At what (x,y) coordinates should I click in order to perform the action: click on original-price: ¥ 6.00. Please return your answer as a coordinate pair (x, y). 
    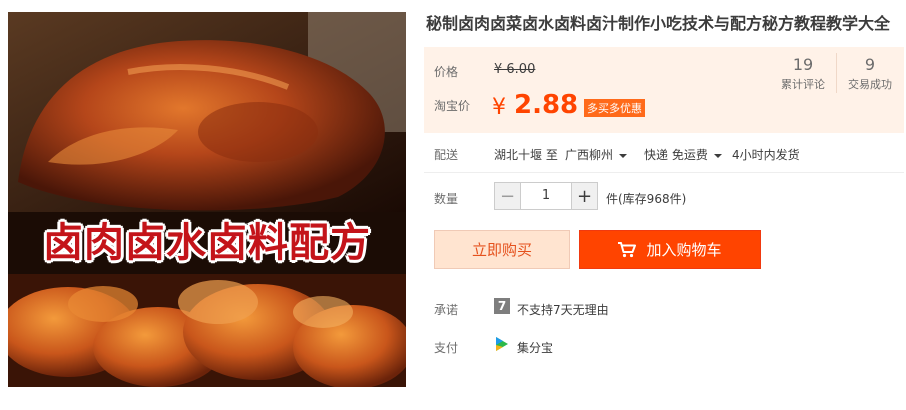
    Looking at the image, I should click on (515, 69).